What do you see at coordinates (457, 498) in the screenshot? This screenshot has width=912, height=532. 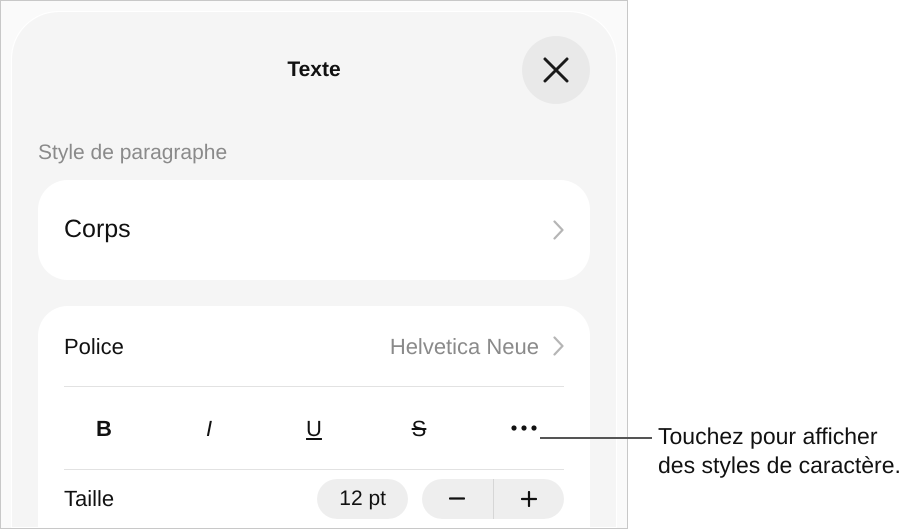 I see `minus-icon` at bounding box center [457, 498].